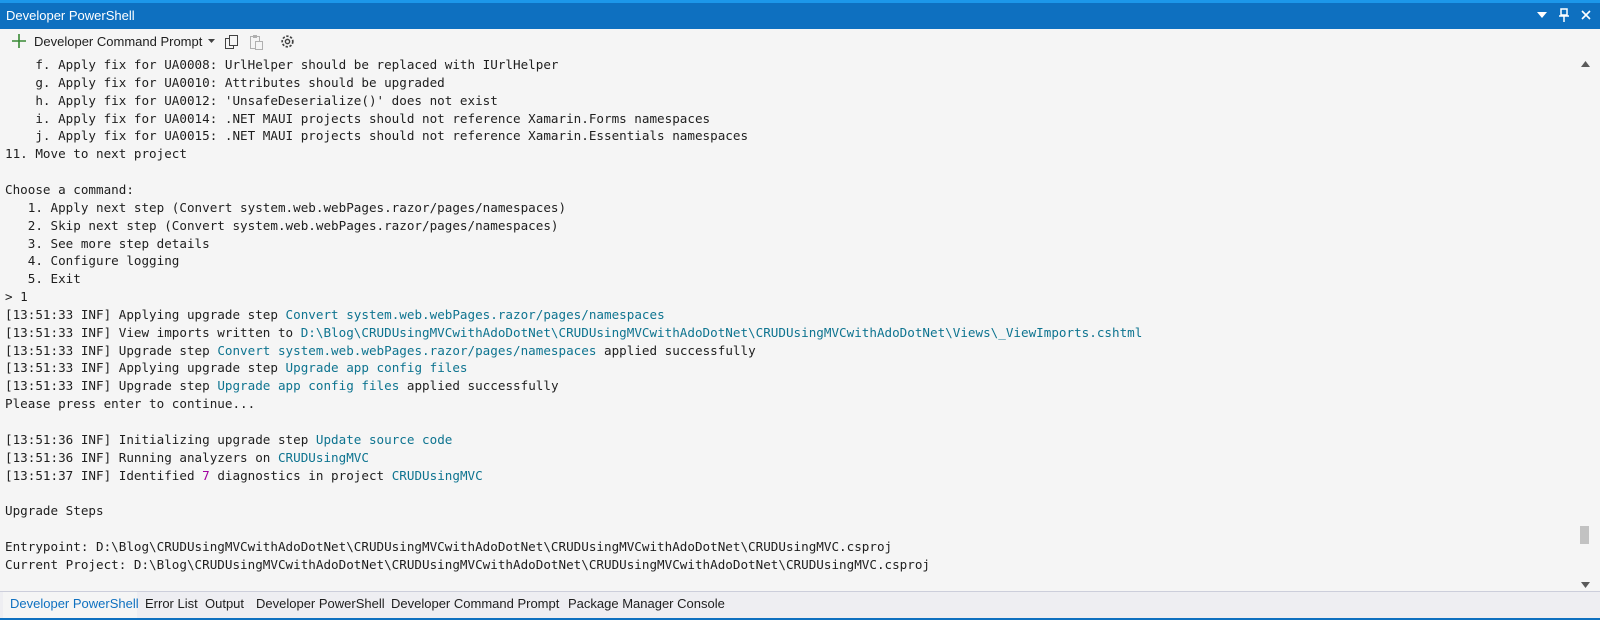  What do you see at coordinates (70, 15) in the screenshot?
I see `window-title: Developer PowerShell` at bounding box center [70, 15].